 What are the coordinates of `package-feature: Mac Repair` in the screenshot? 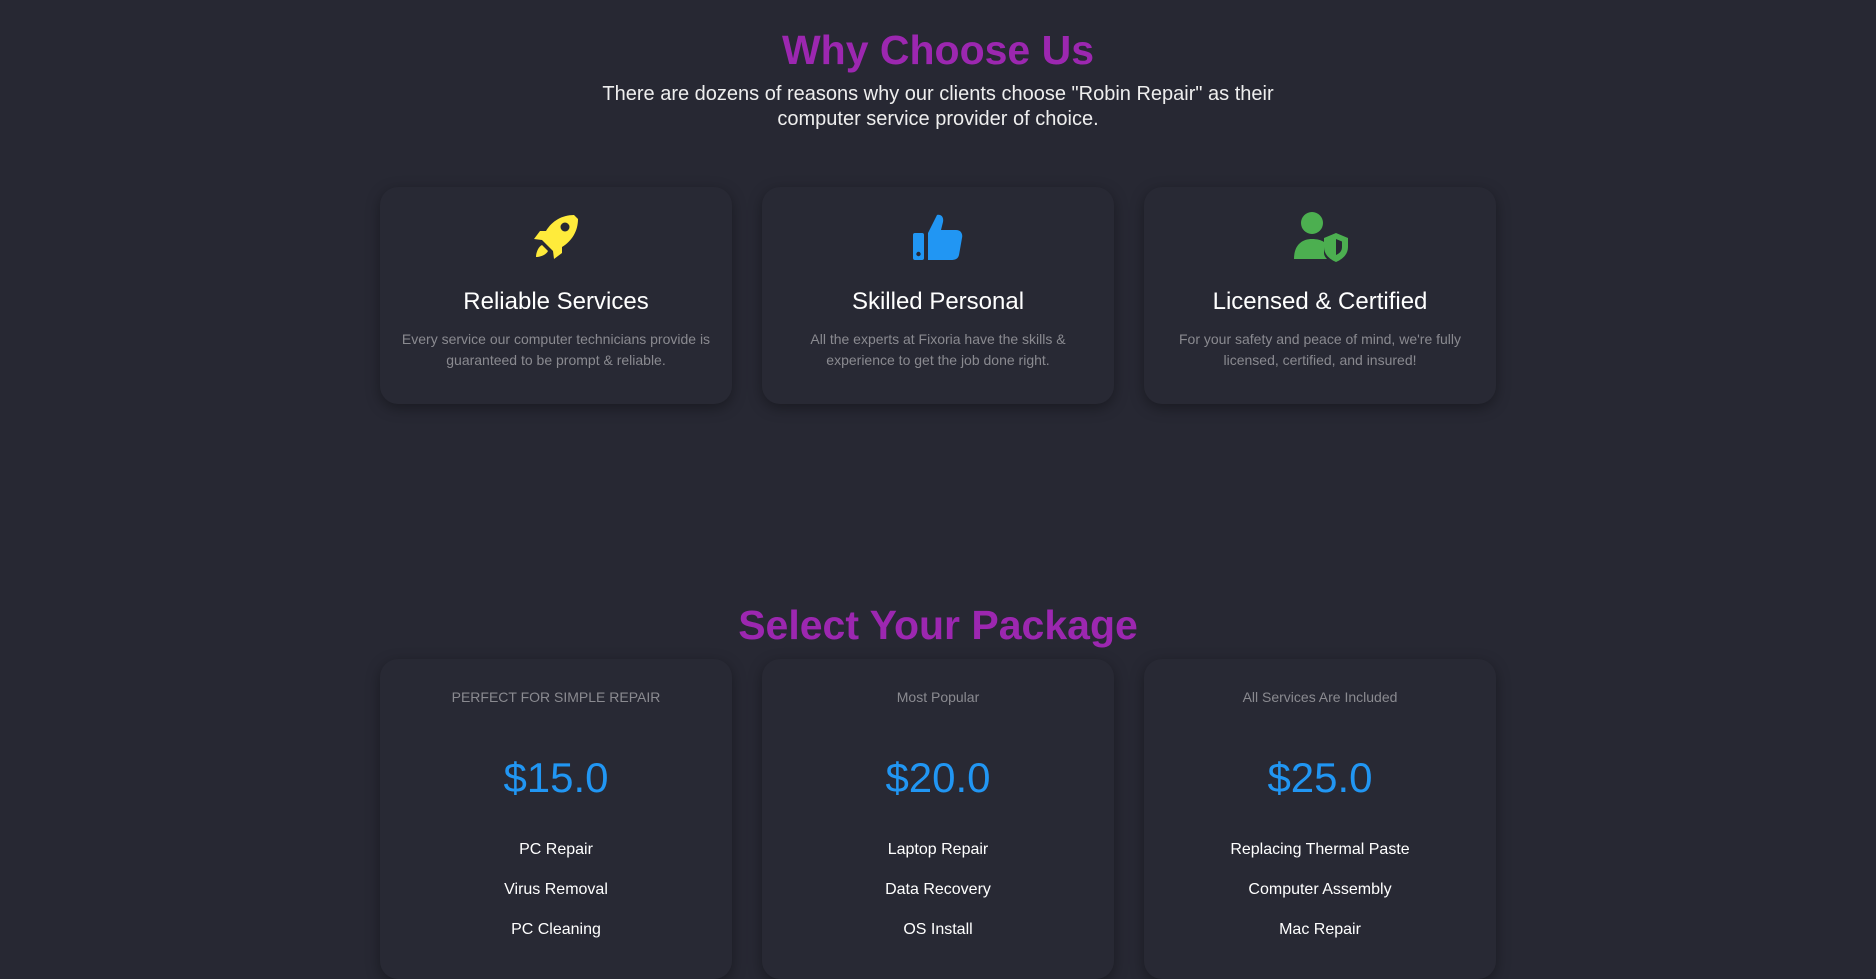 It's located at (1320, 929).